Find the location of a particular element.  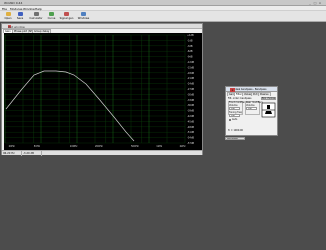

auto-checkbox-label: Auto is located at coordinates (235, 119).